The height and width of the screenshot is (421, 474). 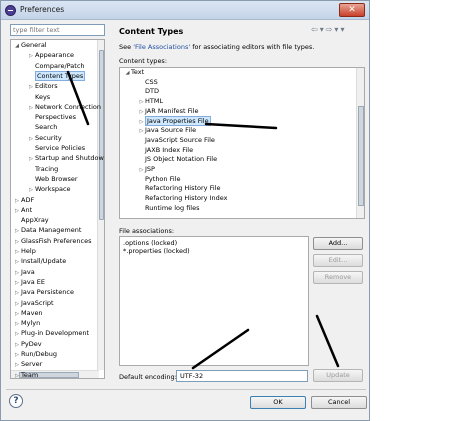 I want to click on content-type-item: Python File, so click(x=159, y=179).